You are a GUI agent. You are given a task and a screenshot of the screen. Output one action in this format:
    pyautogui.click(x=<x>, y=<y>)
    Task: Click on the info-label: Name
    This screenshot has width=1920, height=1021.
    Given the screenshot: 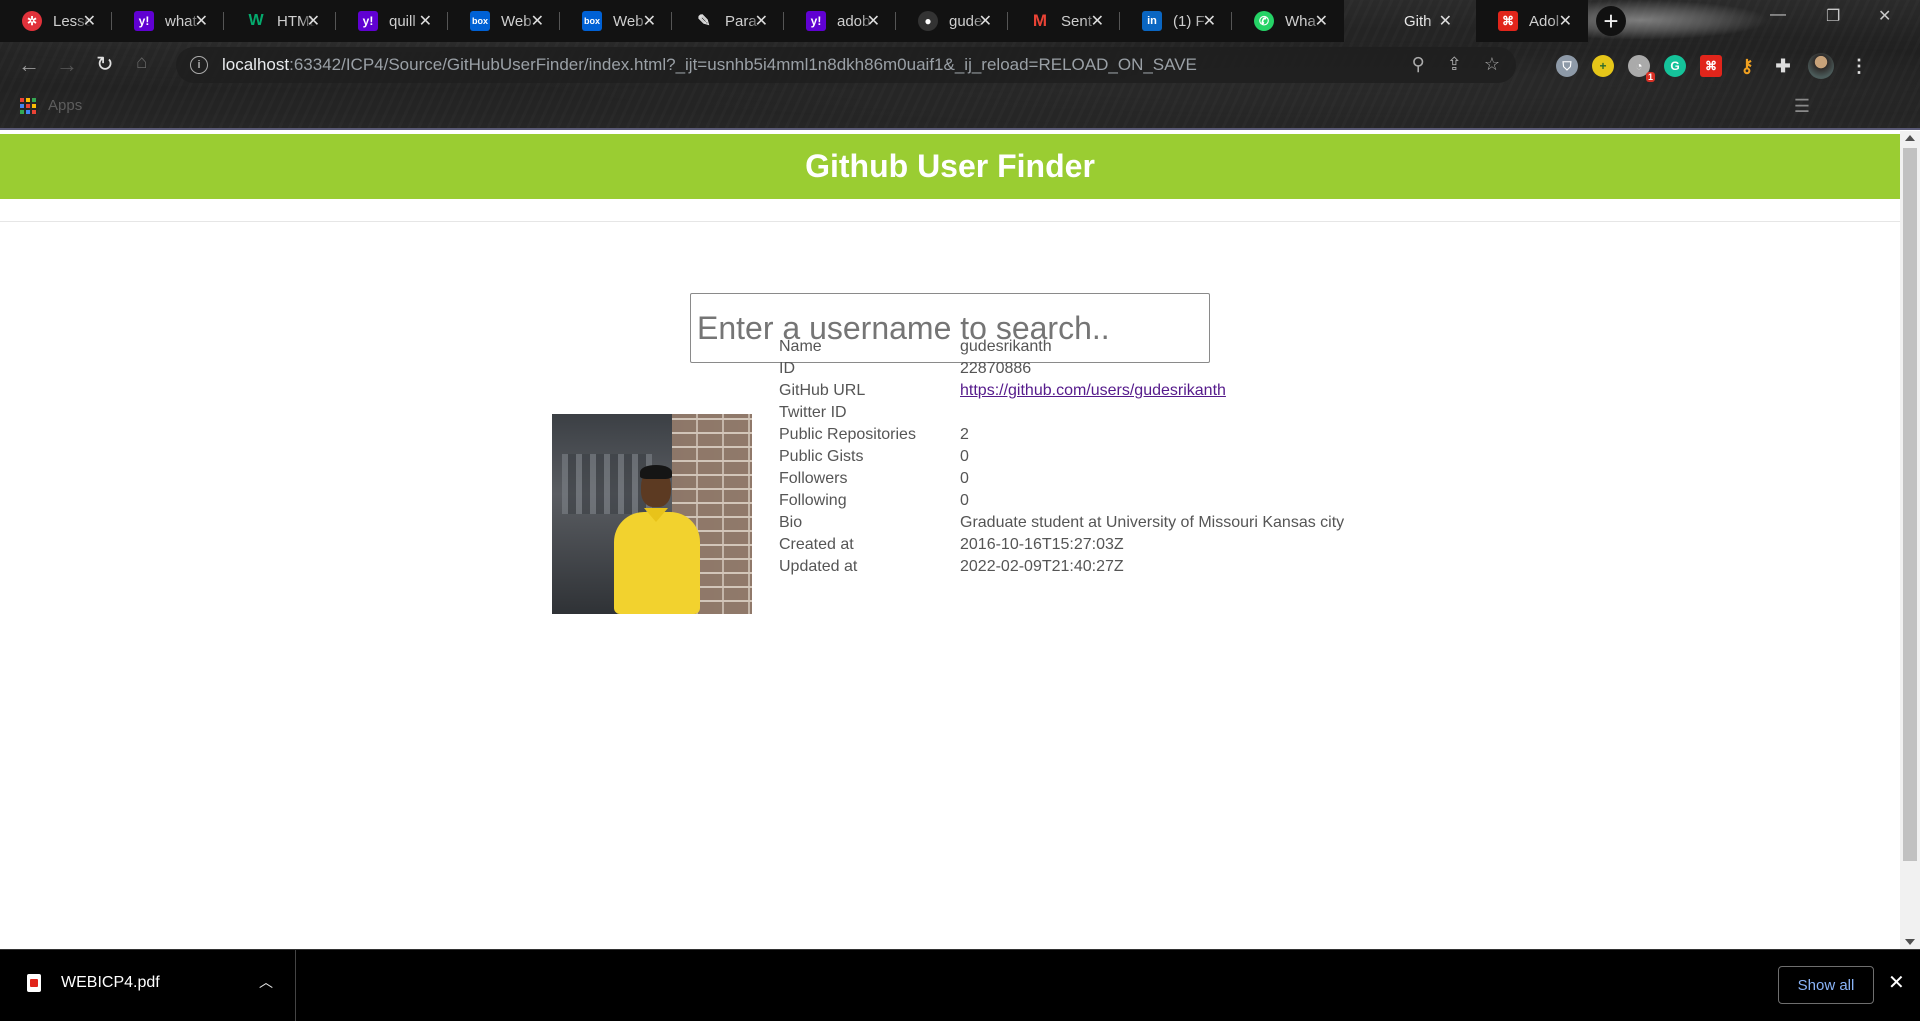 What is the action you would take?
    pyautogui.click(x=800, y=346)
    